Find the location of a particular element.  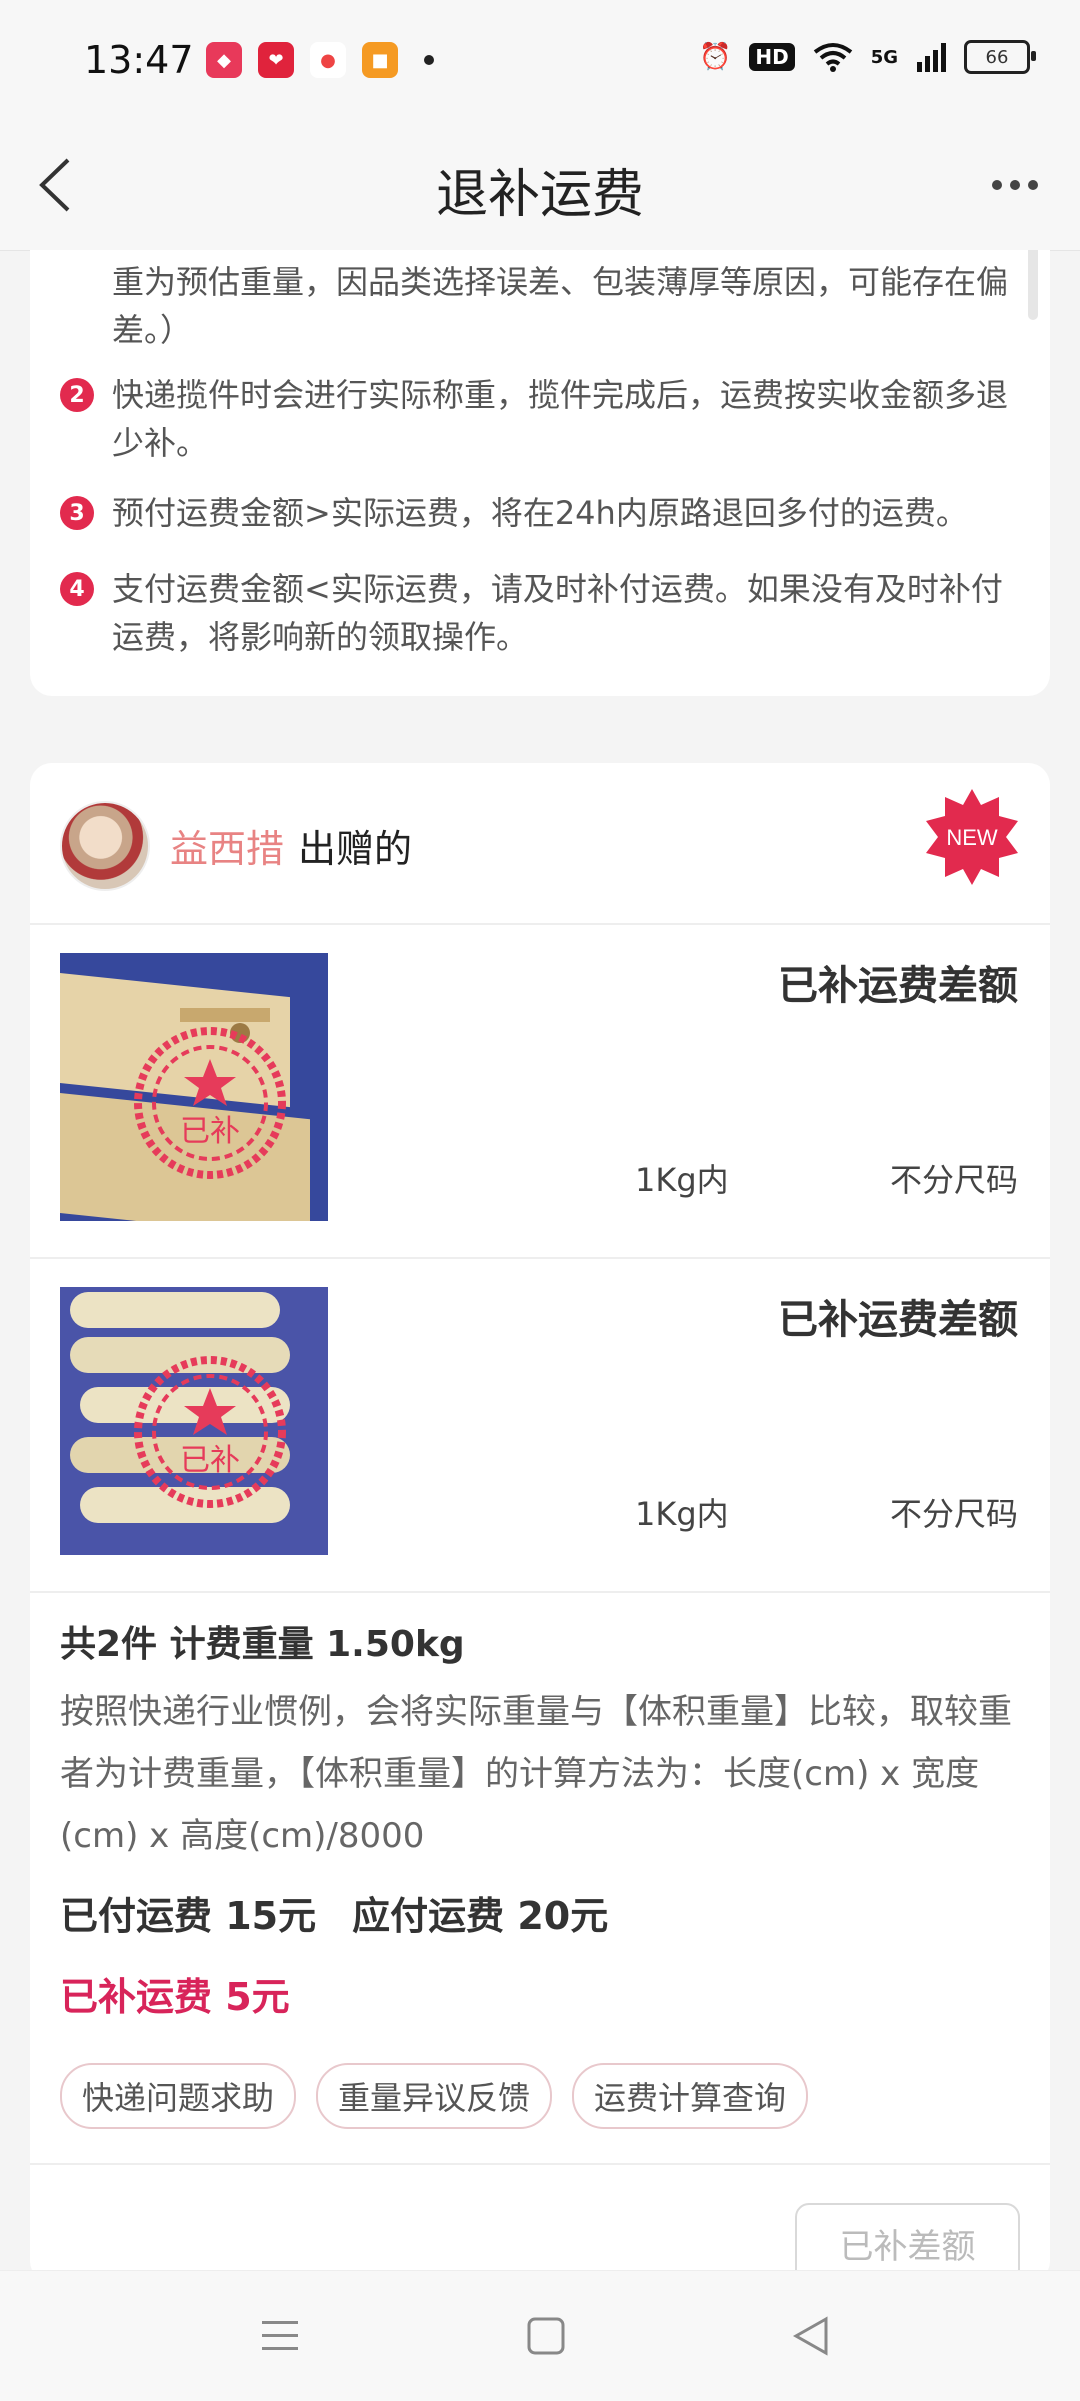

paid-difference-button: 已补差额 is located at coordinates (907, 2236).